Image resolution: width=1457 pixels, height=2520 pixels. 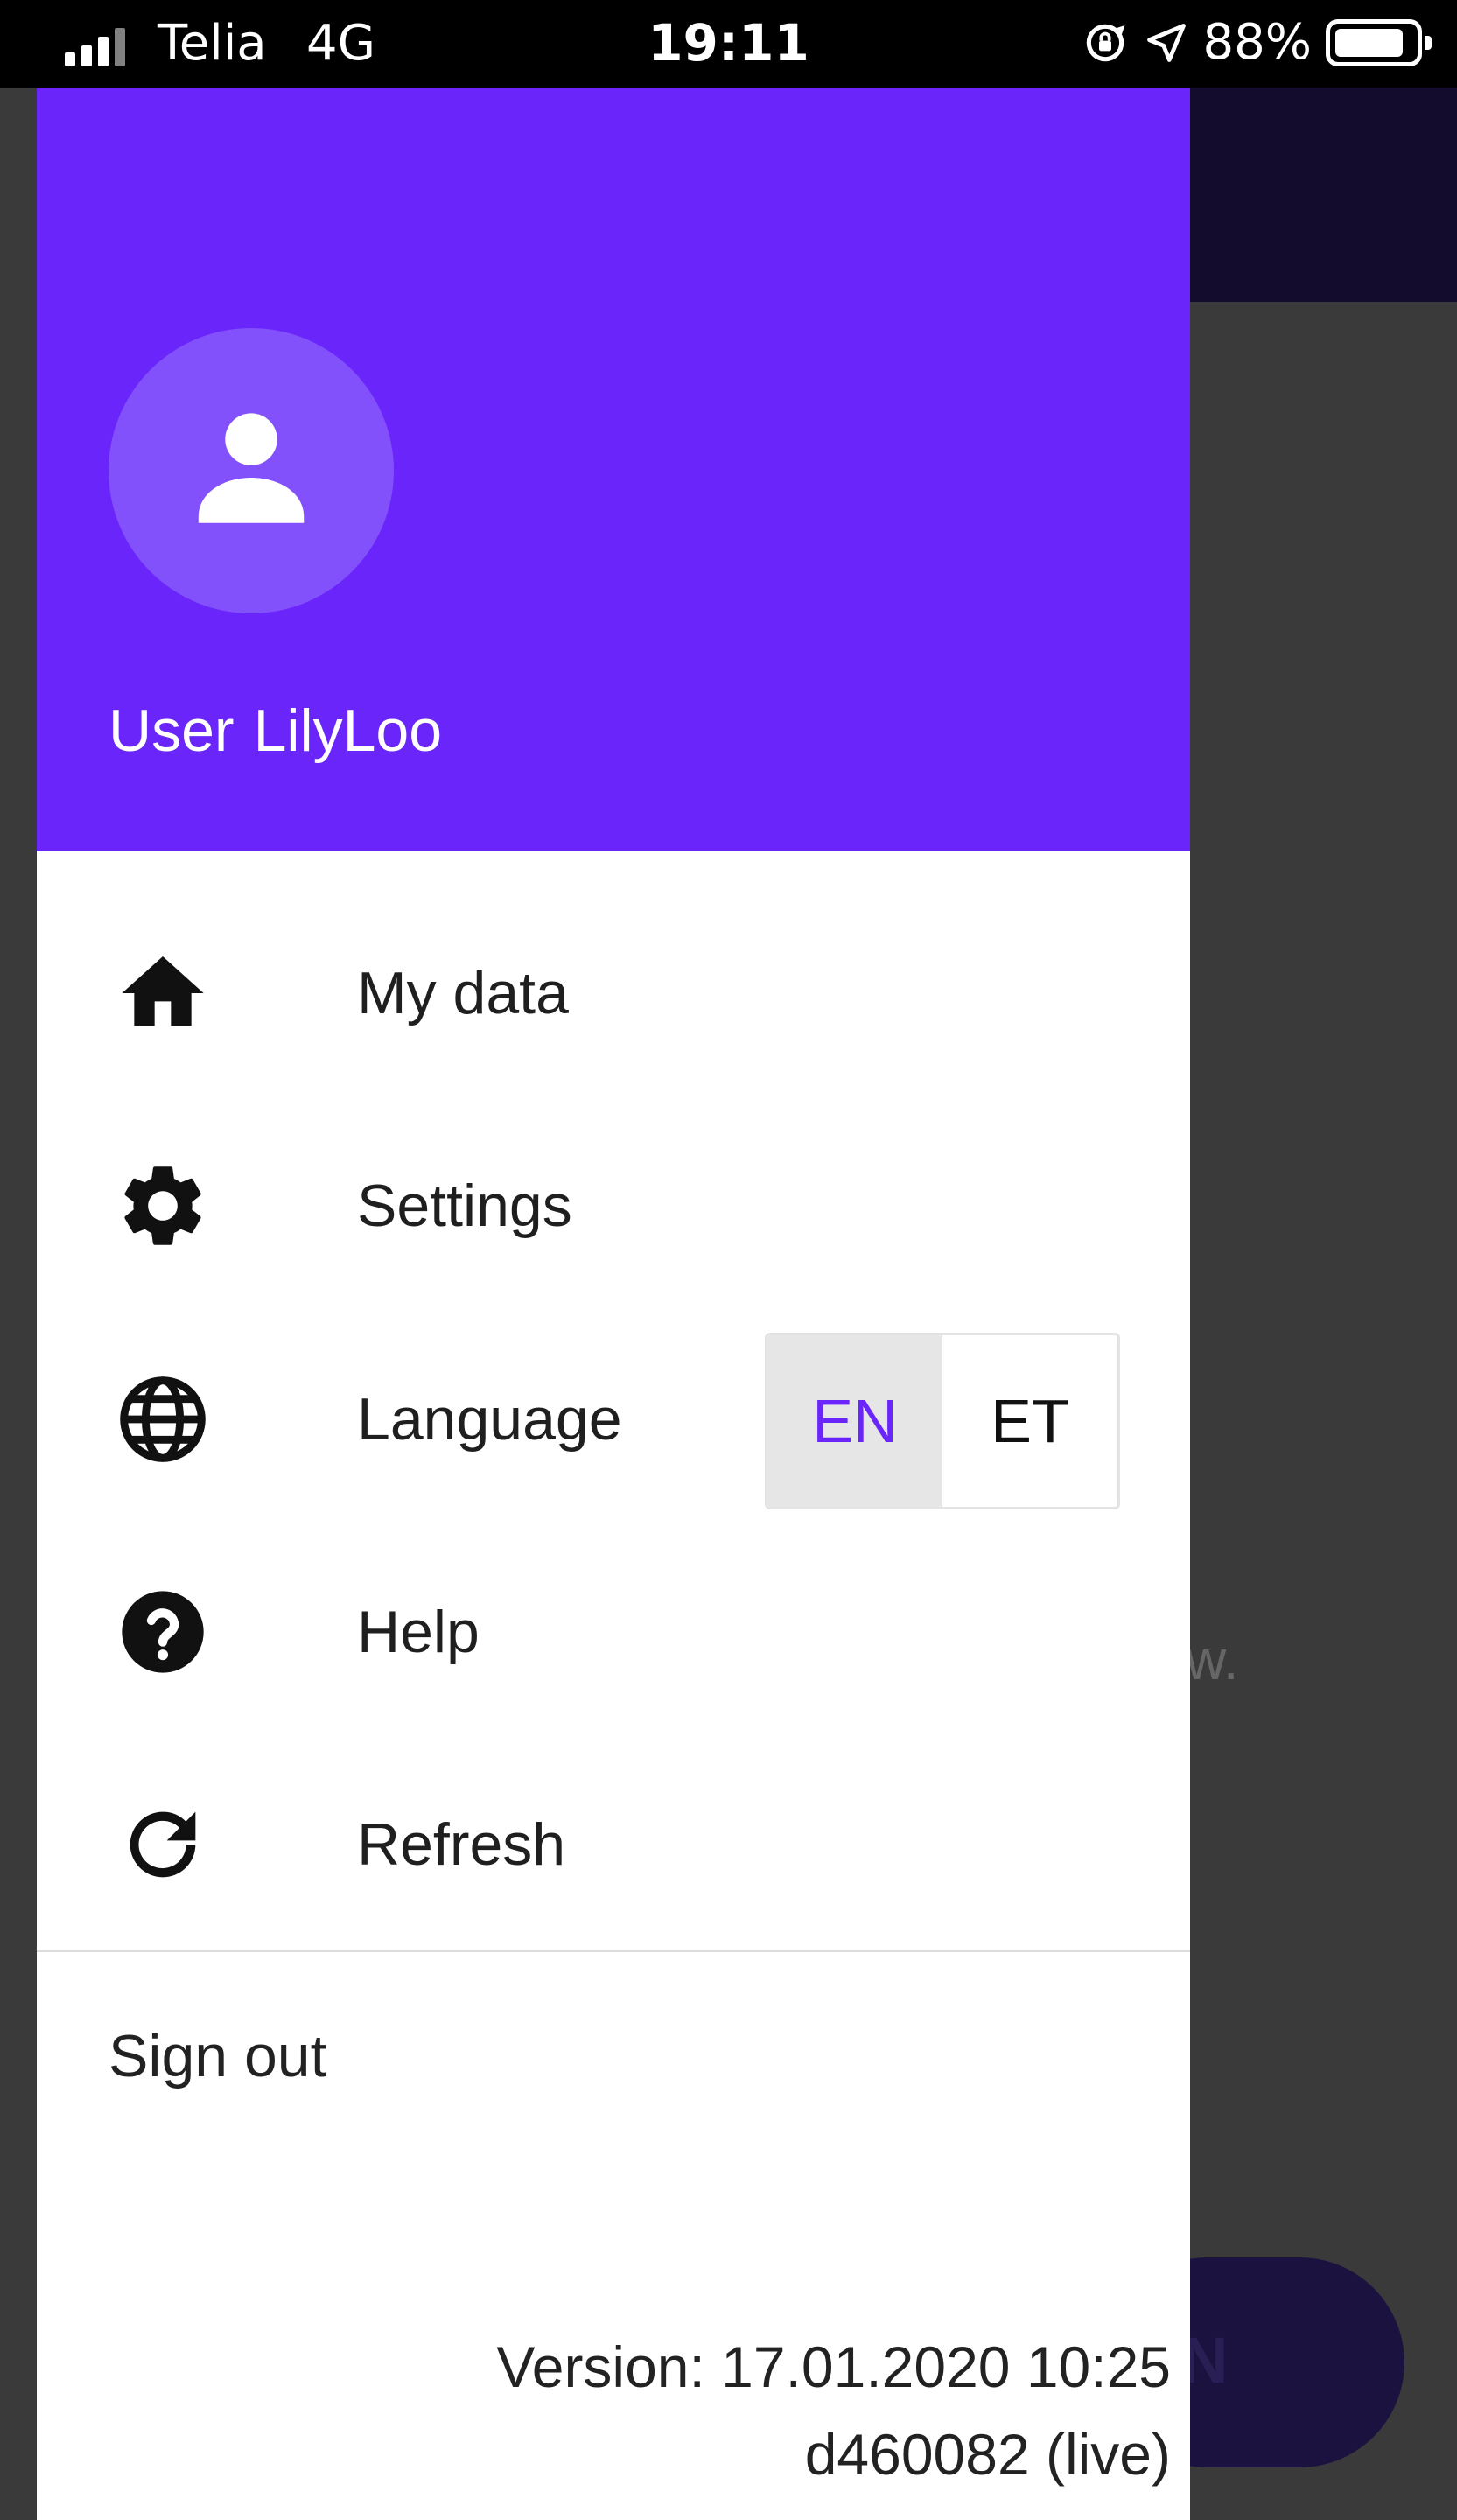 What do you see at coordinates (218, 2056) in the screenshot?
I see `sign-out-button: Sign out` at bounding box center [218, 2056].